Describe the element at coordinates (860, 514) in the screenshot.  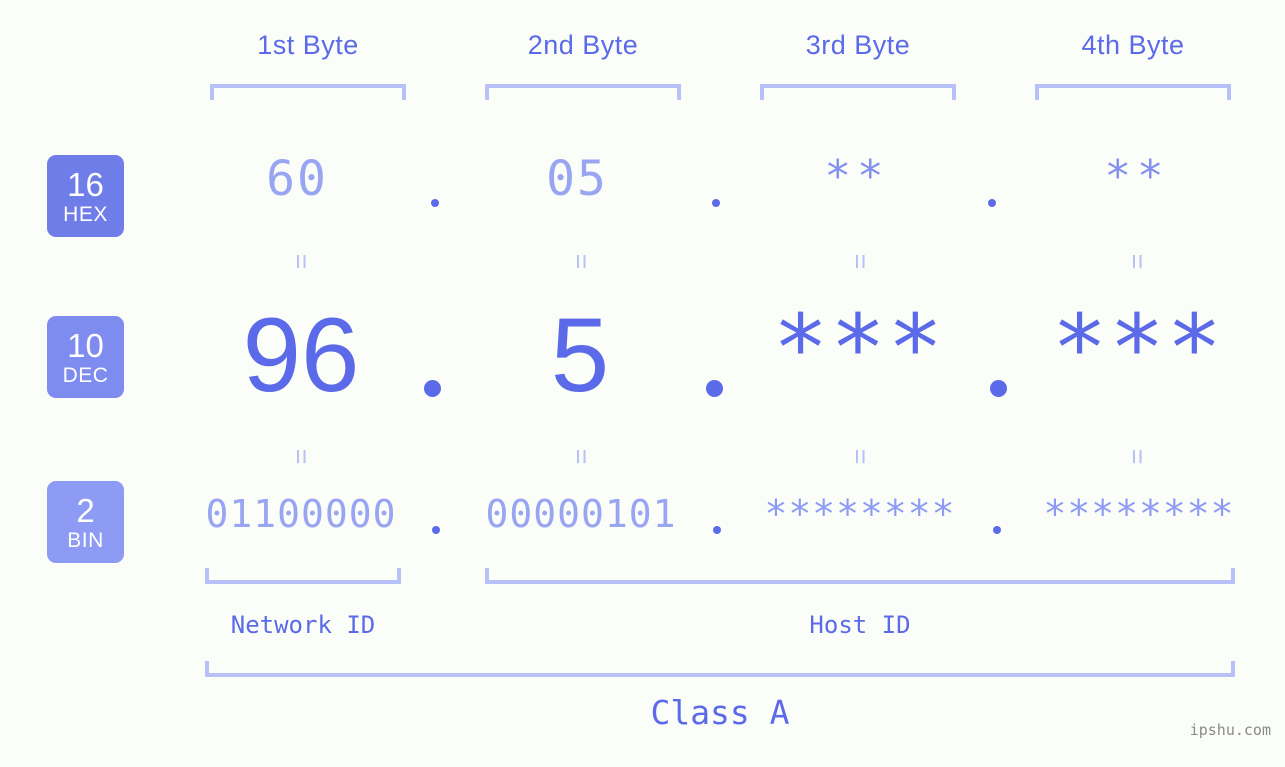
I see `bin-byte-3-value: ********` at that location.